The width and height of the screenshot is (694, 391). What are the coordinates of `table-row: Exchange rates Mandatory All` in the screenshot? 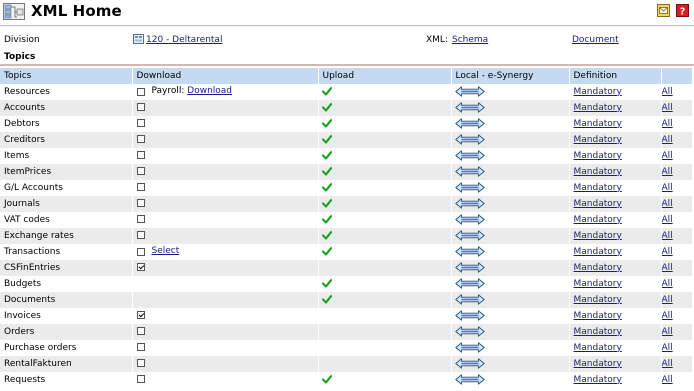 It's located at (346, 236).